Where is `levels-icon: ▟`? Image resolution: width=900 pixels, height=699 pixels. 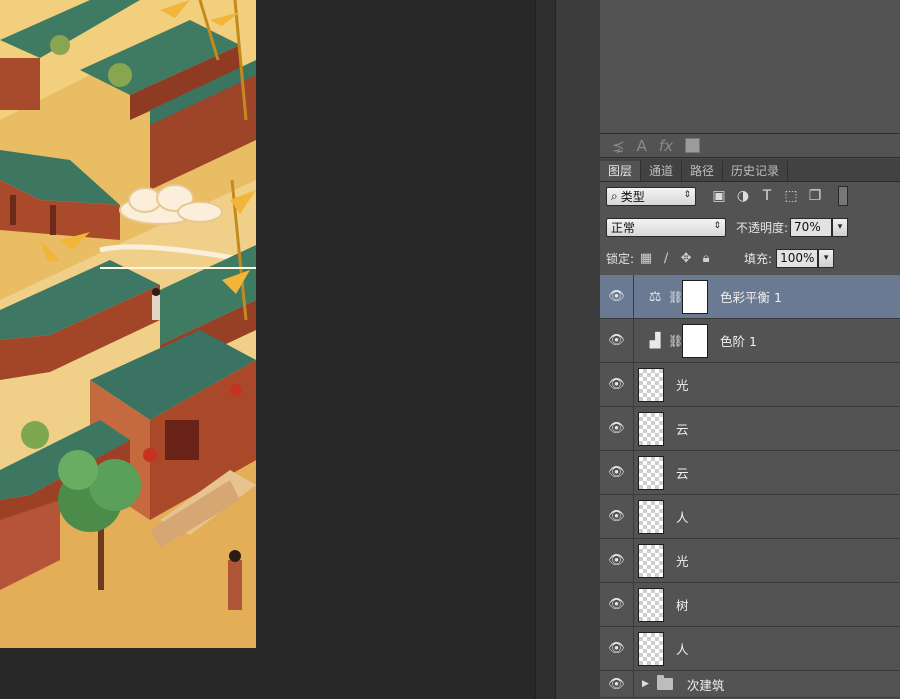
levels-icon: ▟ is located at coordinates (655, 340).